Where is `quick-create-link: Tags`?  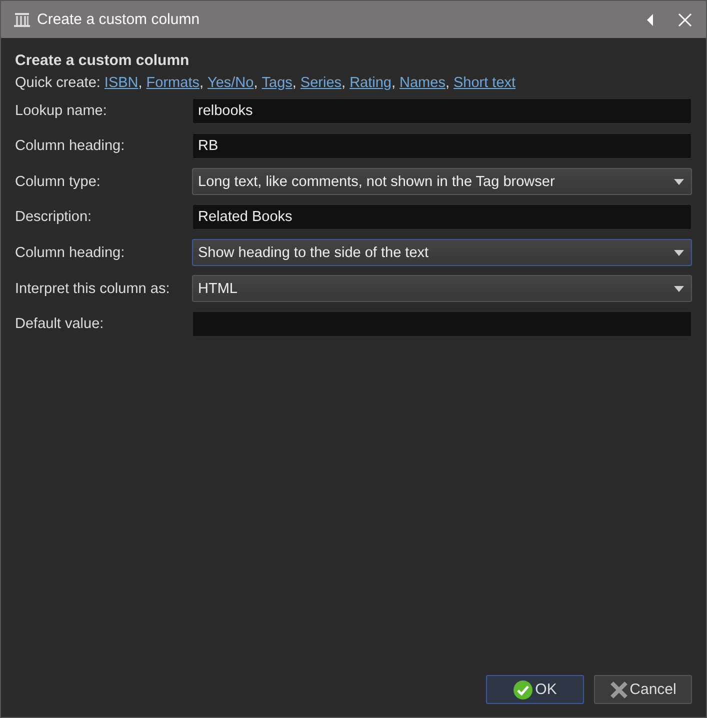
quick-create-link: Tags is located at coordinates (277, 83).